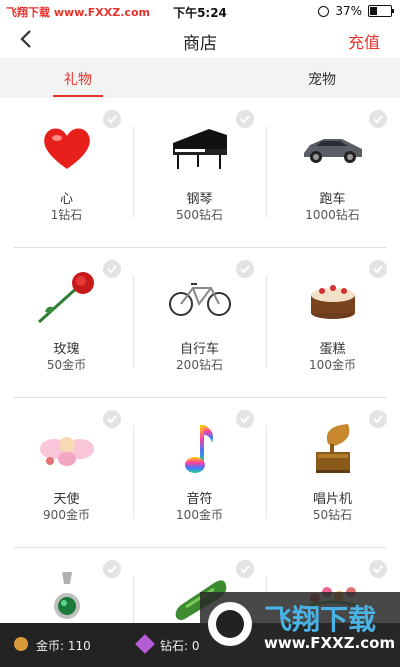 Image resolution: width=400 pixels, height=667 pixels. Describe the element at coordinates (199, 365) in the screenshot. I see `gift-price: 200钻石` at that location.